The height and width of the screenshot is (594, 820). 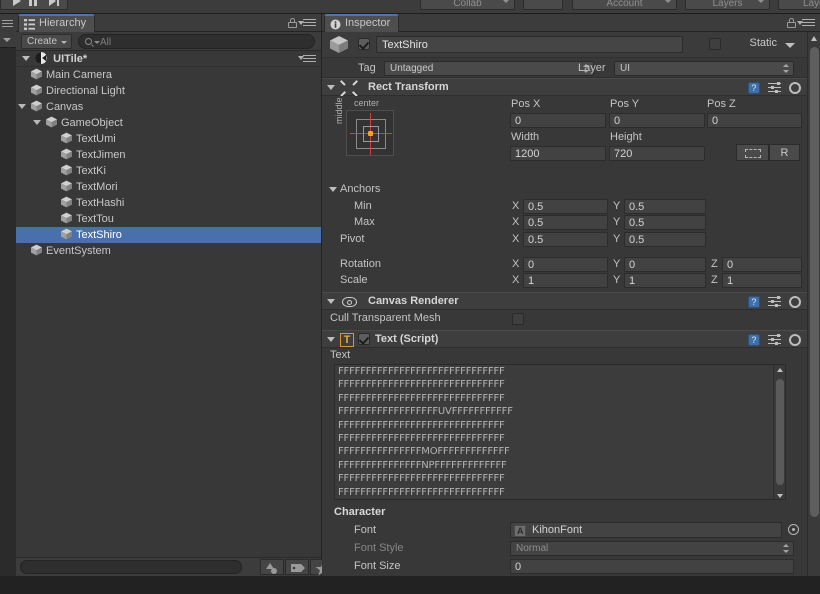 I want to click on rotation-y-input: 0, so click(x=665, y=264).